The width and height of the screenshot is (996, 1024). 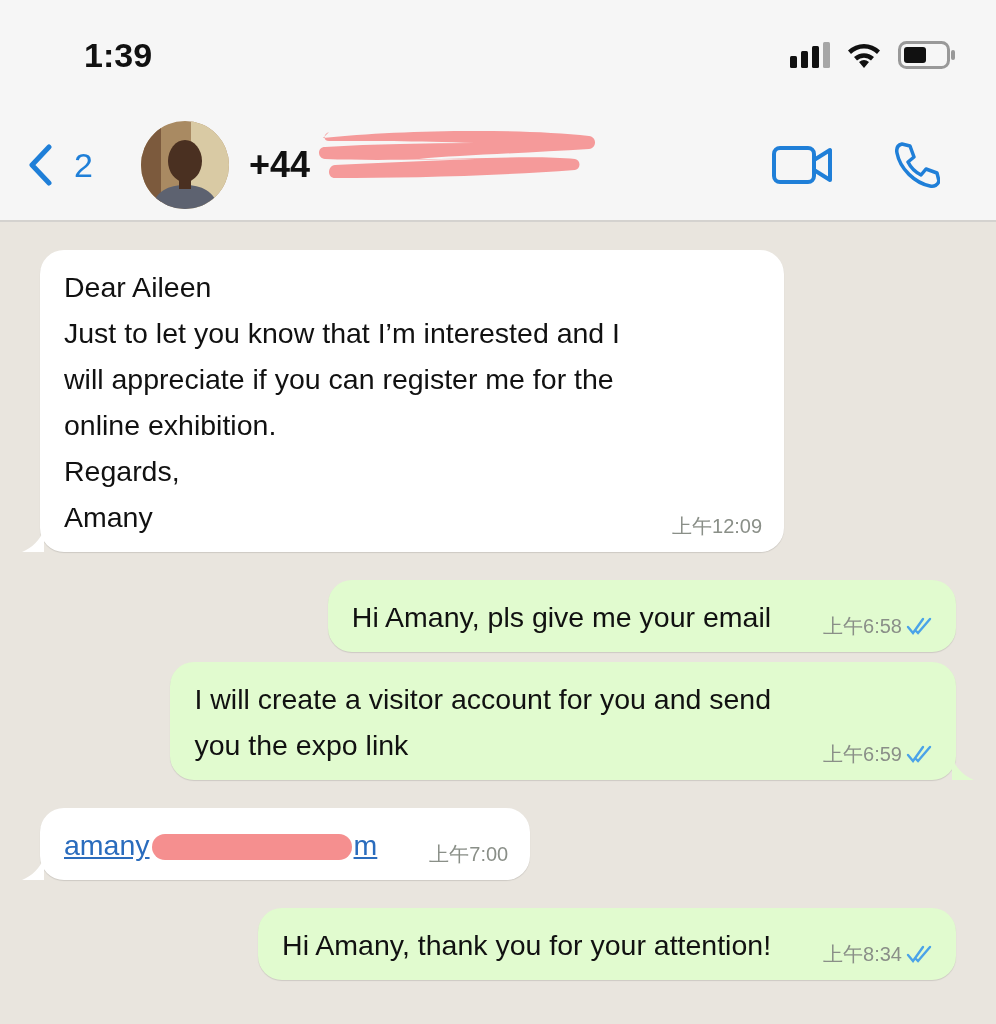 I want to click on message-time: 上午8:34, so click(x=862, y=954).